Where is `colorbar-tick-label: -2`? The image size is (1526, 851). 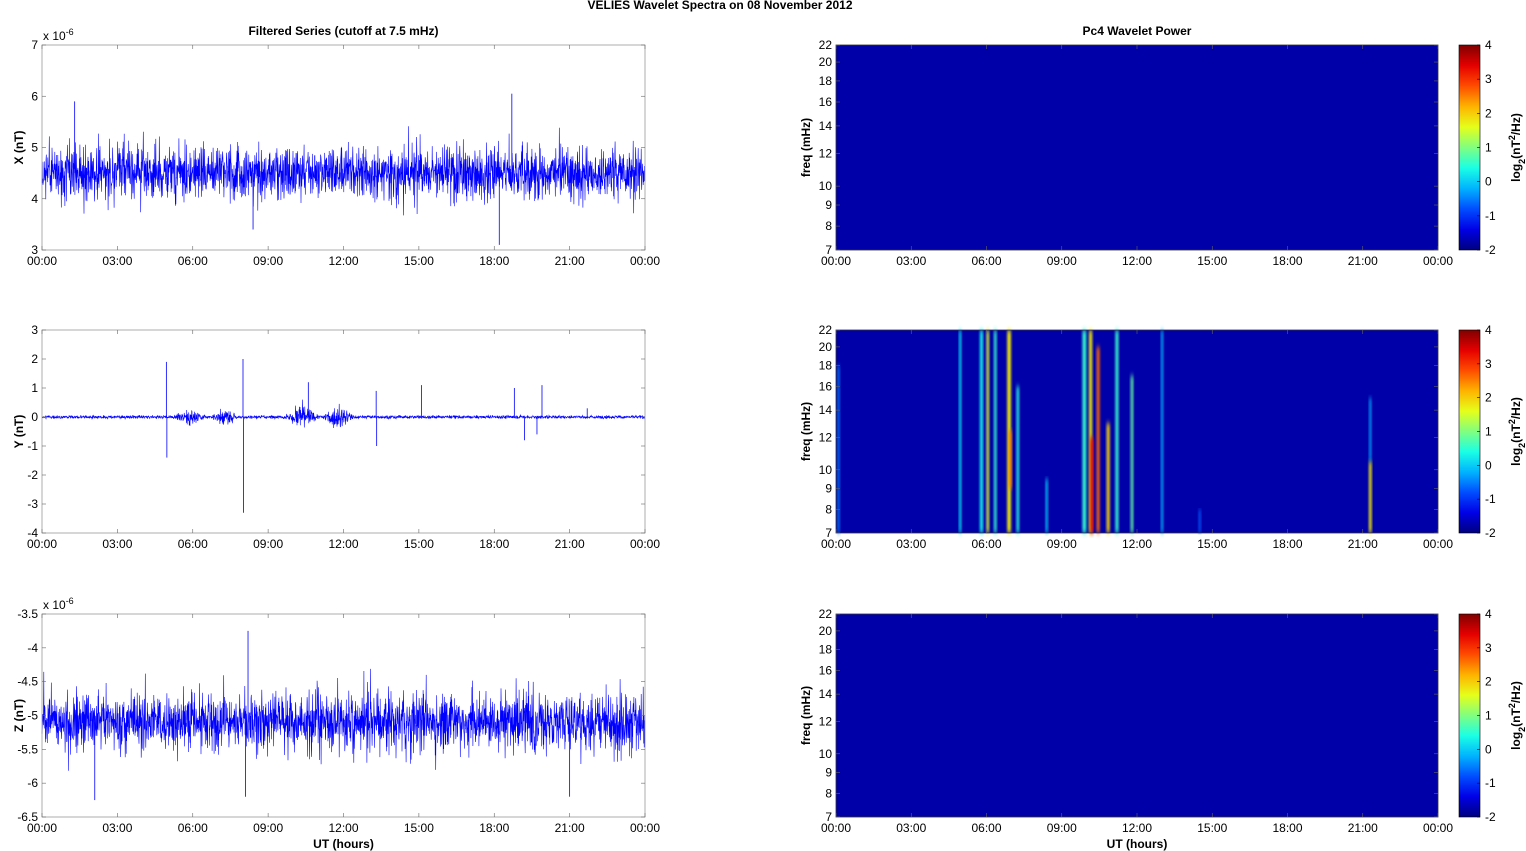 colorbar-tick-label: -2 is located at coordinates (1490, 250).